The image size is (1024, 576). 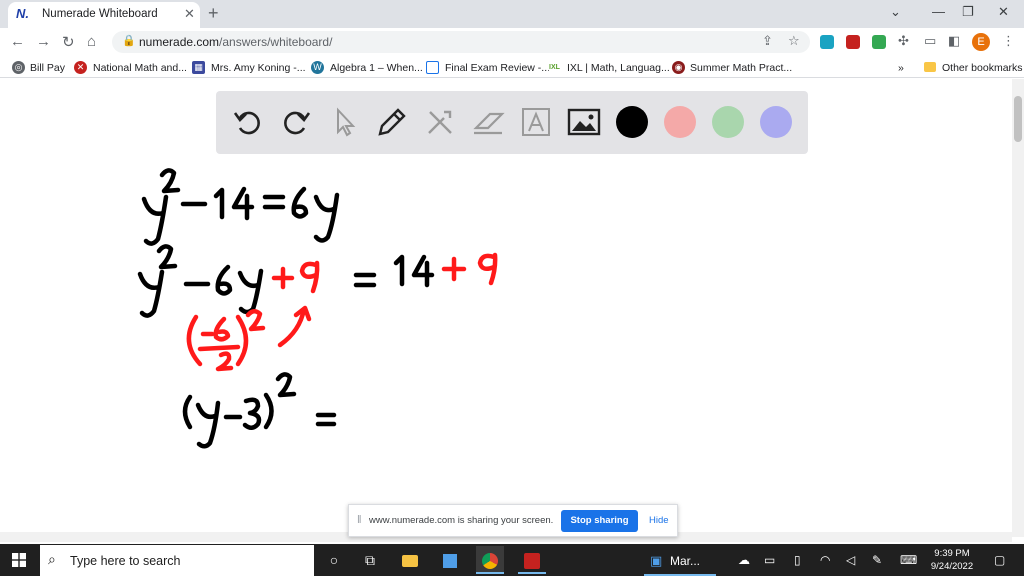 I want to click on red-half-squared-work, so click(x=249, y=338).